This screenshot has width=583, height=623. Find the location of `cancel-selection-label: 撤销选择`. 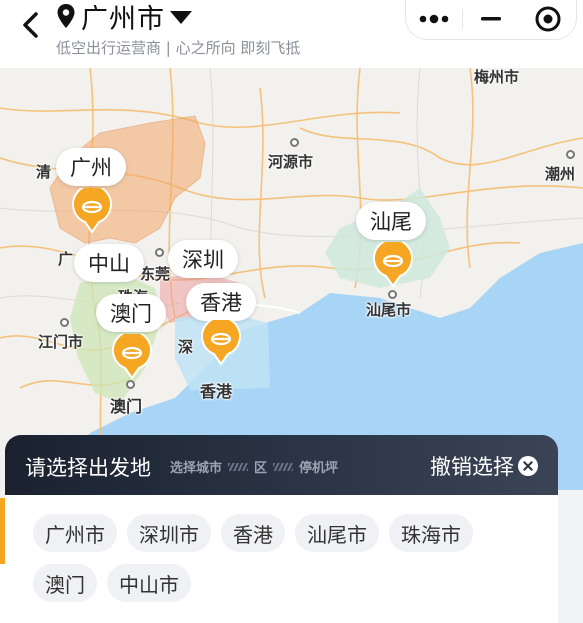

cancel-selection-label: 撤销选择 is located at coordinates (472, 467).